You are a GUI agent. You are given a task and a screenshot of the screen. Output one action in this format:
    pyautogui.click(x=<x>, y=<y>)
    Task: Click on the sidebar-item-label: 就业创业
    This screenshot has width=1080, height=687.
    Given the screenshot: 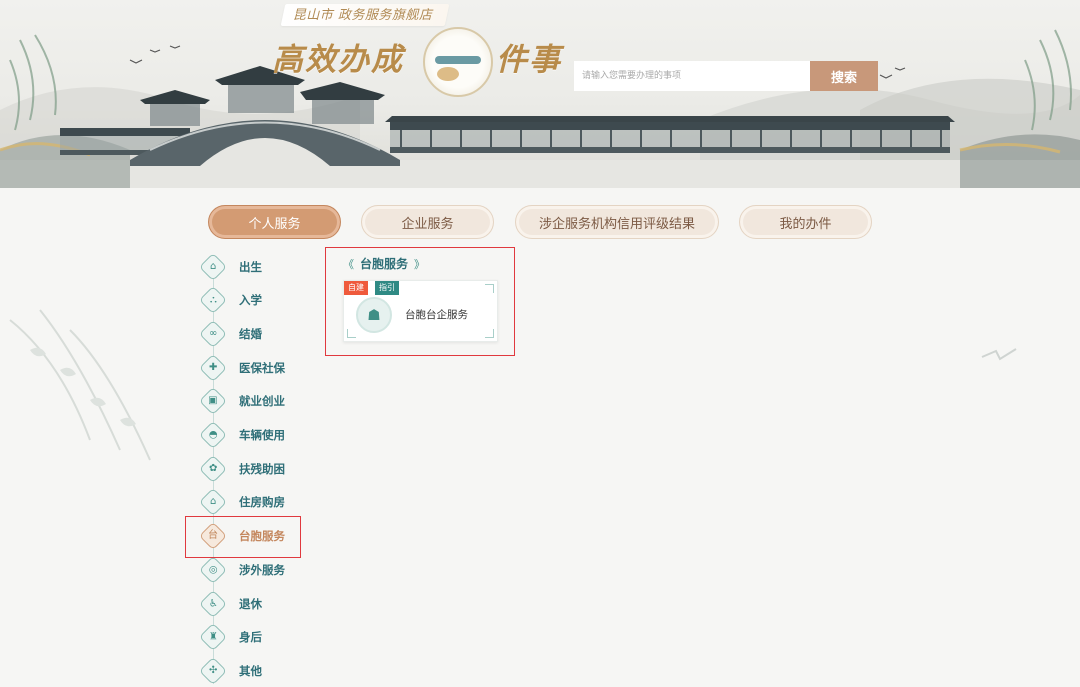 What is the action you would take?
    pyautogui.click(x=262, y=401)
    